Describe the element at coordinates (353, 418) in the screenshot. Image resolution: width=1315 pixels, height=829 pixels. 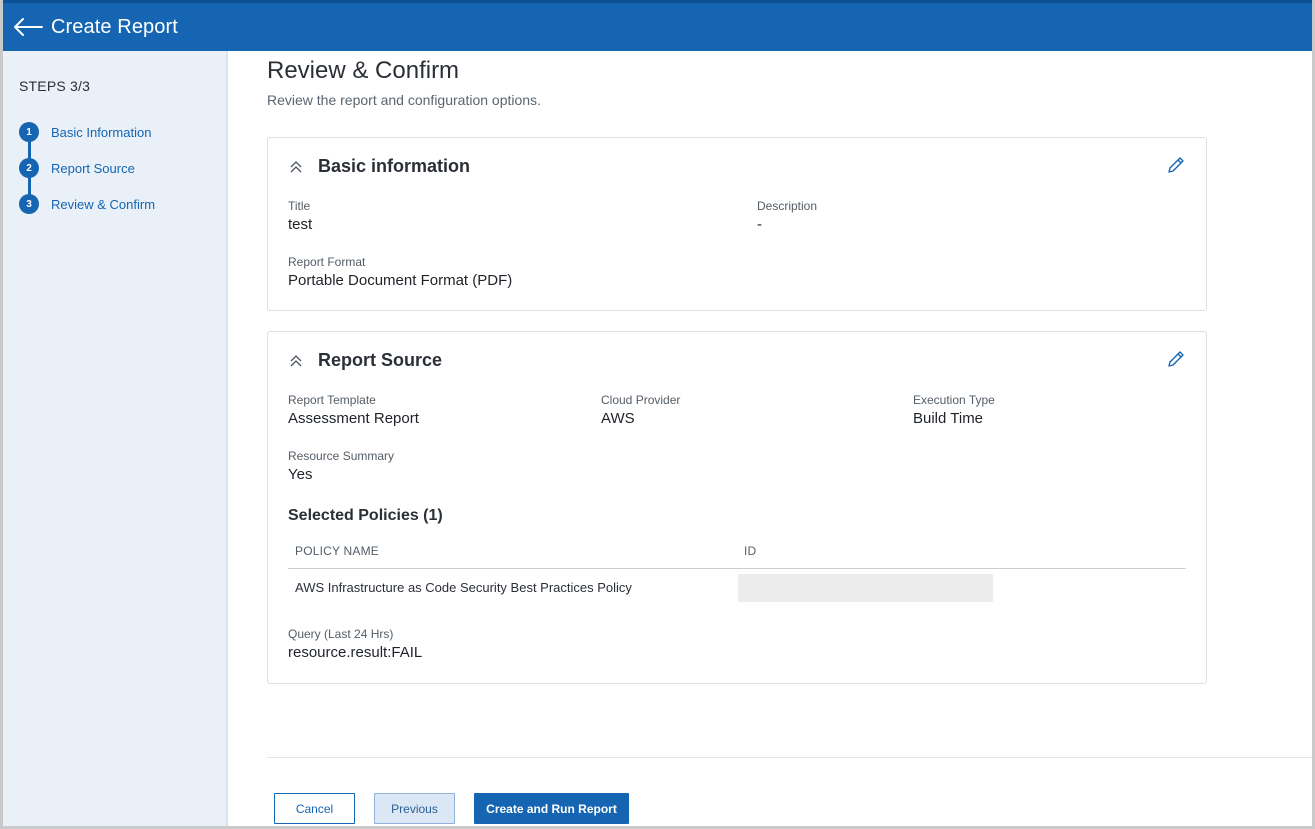
I see `field-value: Assessment Report` at that location.